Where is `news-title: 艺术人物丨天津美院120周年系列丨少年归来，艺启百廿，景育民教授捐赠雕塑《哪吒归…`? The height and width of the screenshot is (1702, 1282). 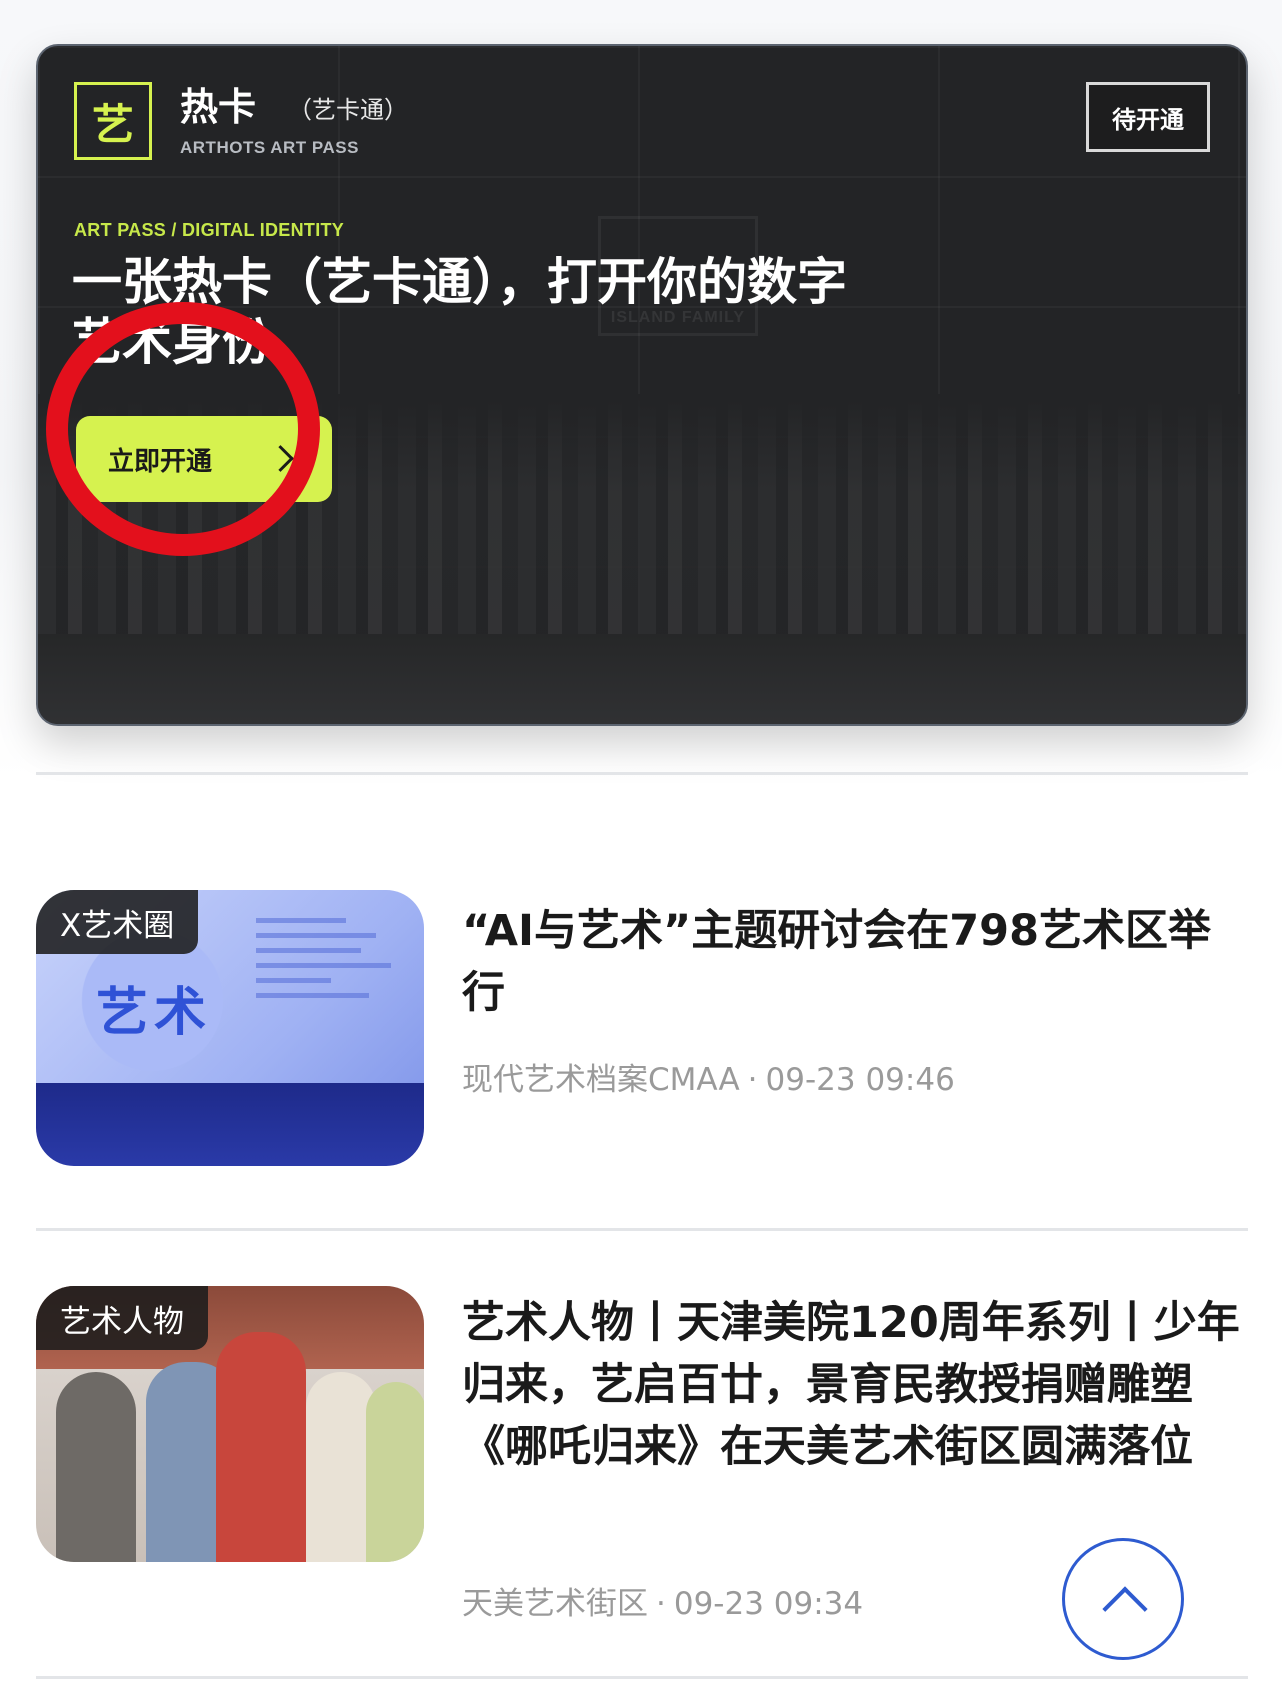
news-title: 艺术人物丨天津美院120周年系列丨少年归来，艺启百廿，景育民教授捐赠雕塑《哪吒归… is located at coordinates (857, 1385).